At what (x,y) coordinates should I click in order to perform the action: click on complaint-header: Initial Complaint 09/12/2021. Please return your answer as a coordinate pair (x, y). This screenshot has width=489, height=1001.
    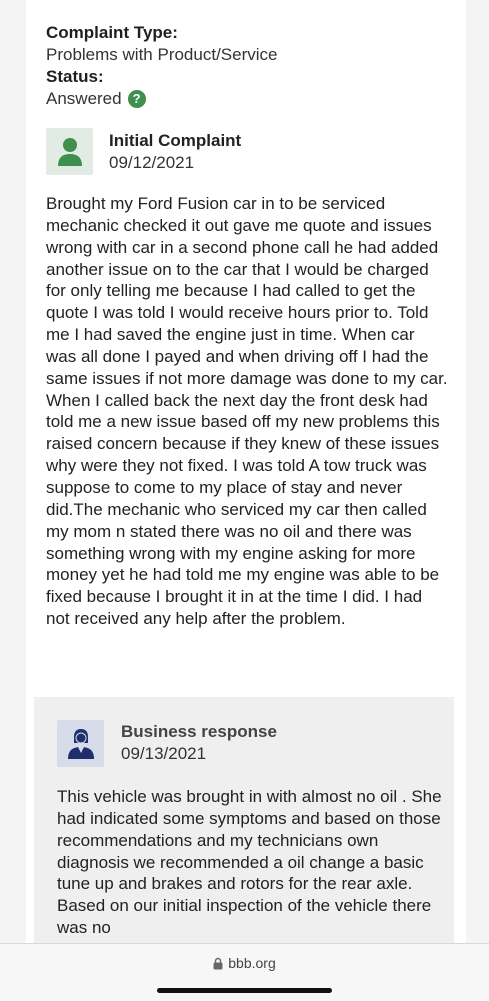
    Looking at the image, I should click on (143, 151).